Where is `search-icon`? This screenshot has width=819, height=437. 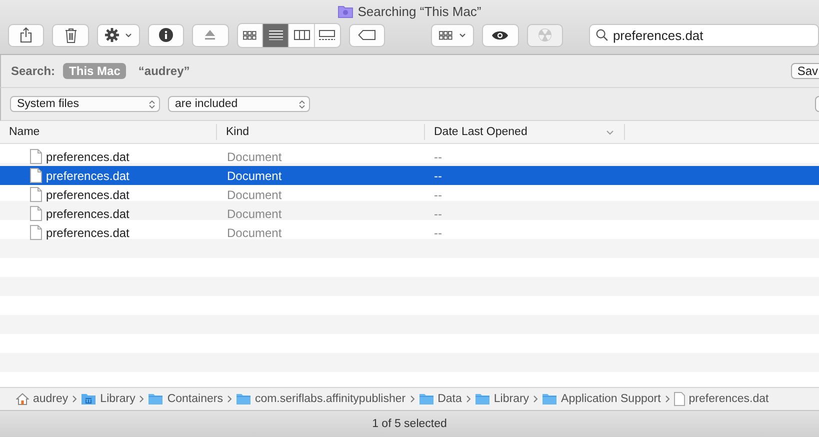
search-icon is located at coordinates (602, 34).